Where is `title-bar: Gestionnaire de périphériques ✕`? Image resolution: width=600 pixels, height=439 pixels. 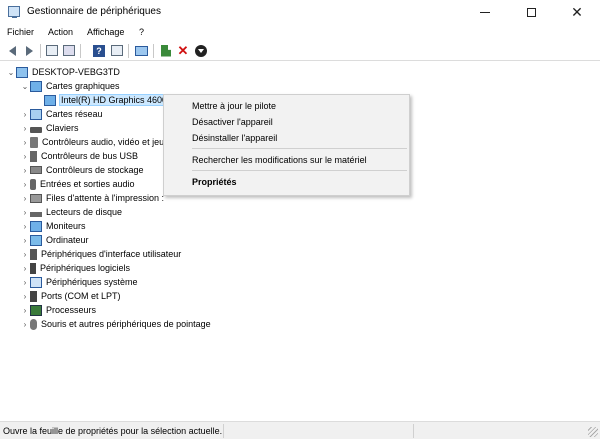 title-bar: Gestionnaire de périphériques ✕ is located at coordinates (300, 12).